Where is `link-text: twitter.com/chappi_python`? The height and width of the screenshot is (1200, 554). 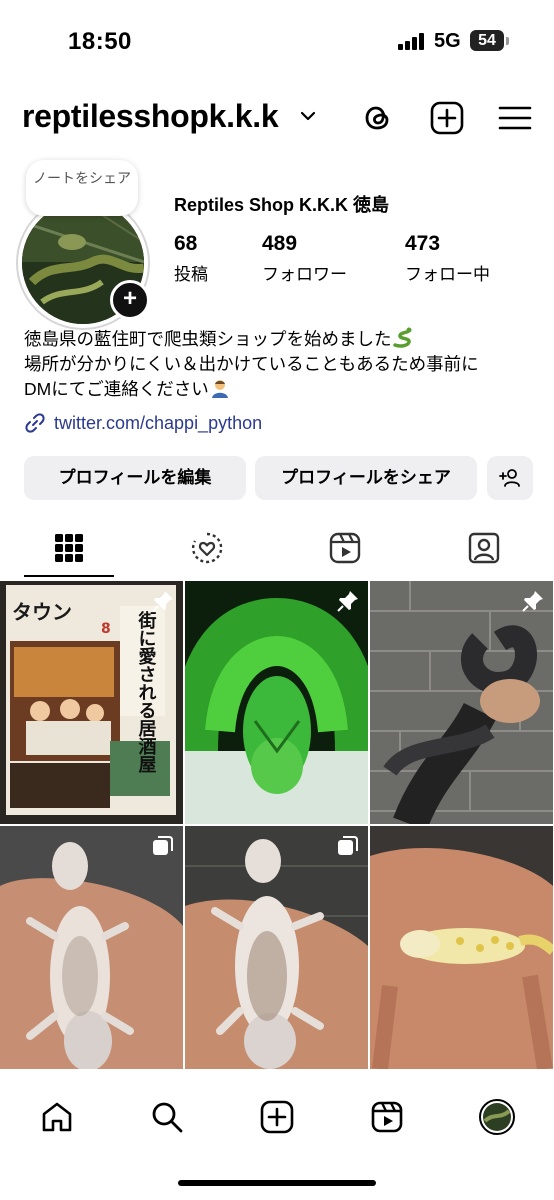 link-text: twitter.com/chappi_python is located at coordinates (158, 423).